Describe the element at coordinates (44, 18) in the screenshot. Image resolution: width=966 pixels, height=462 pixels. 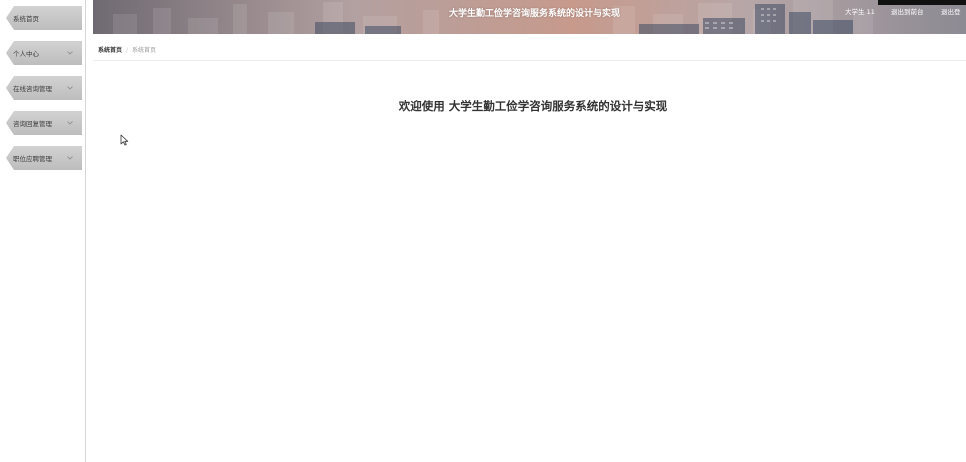
I see `sidebar-item-home: 系统首页` at that location.